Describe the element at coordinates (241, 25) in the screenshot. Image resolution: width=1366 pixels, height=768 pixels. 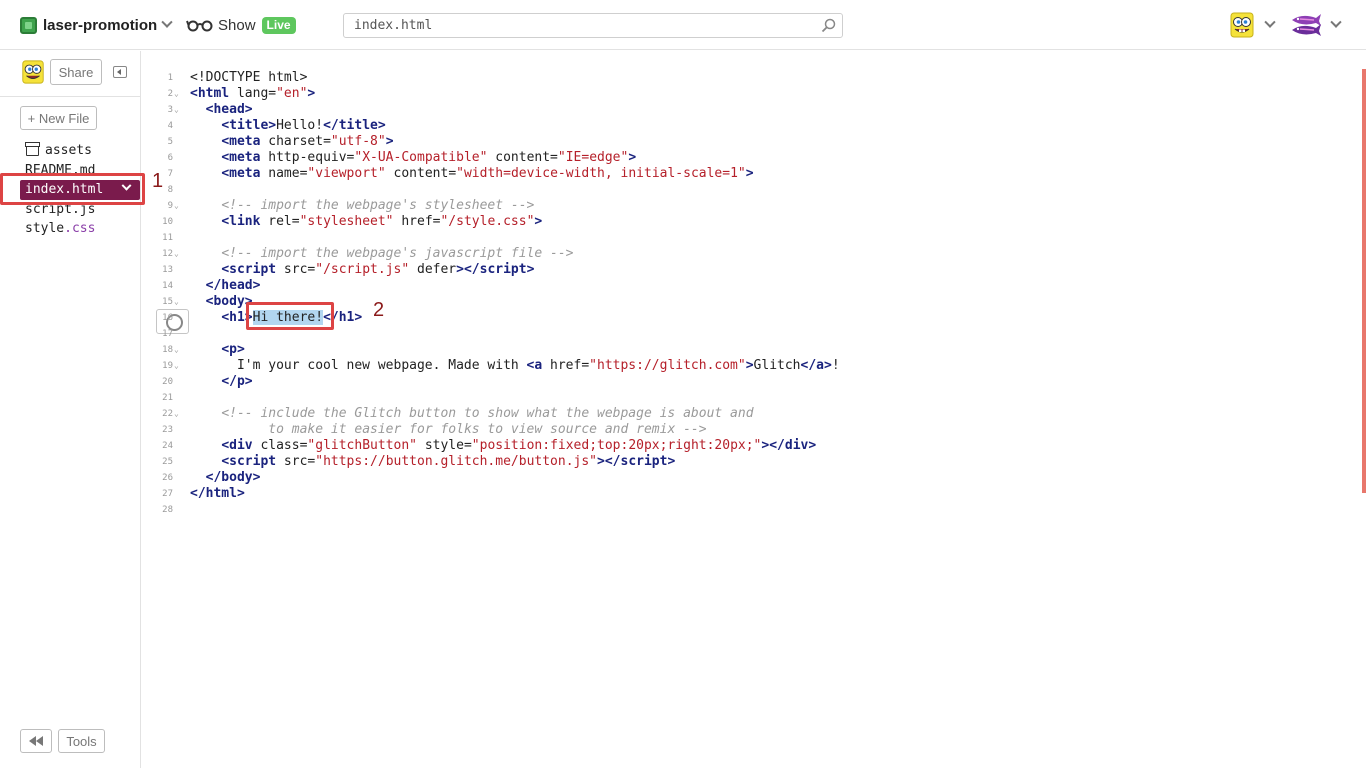
I see `show-button: Show Live` at that location.